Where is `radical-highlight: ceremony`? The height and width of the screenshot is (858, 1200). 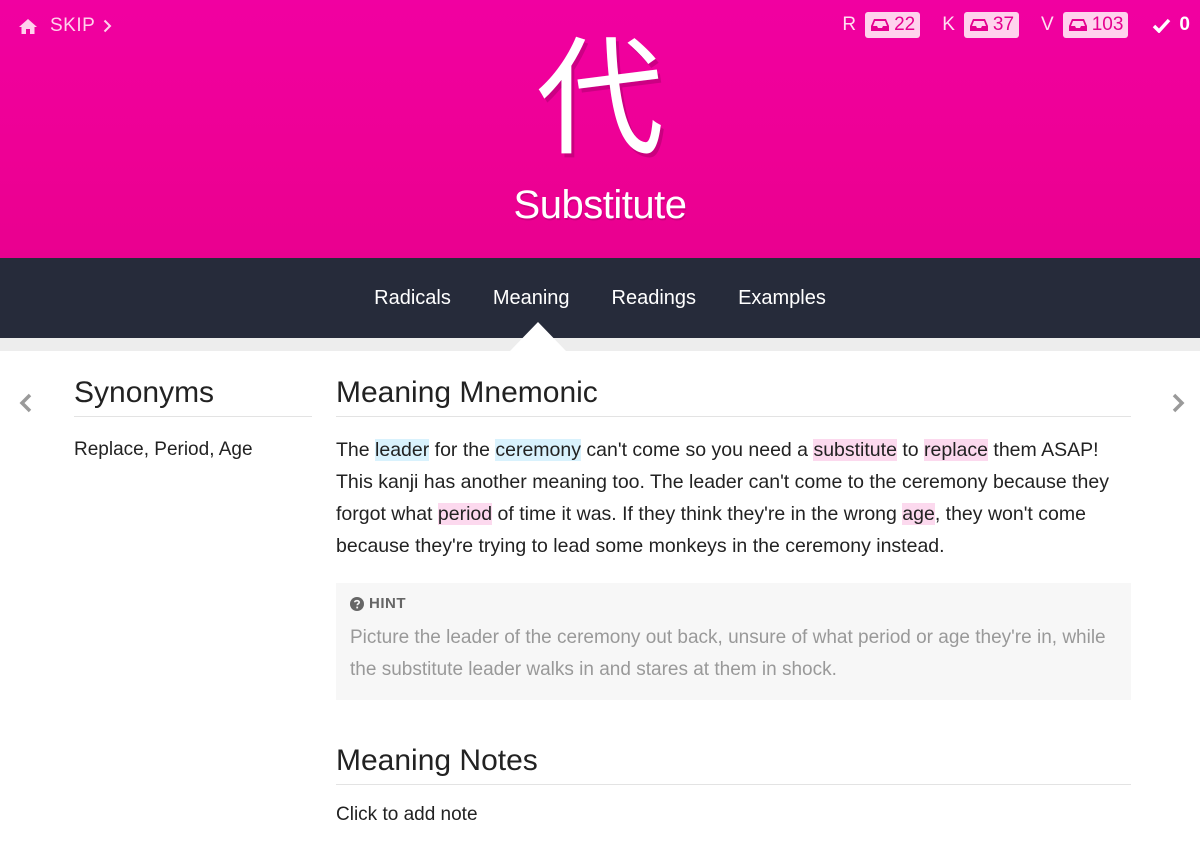
radical-highlight: ceremony is located at coordinates (538, 450).